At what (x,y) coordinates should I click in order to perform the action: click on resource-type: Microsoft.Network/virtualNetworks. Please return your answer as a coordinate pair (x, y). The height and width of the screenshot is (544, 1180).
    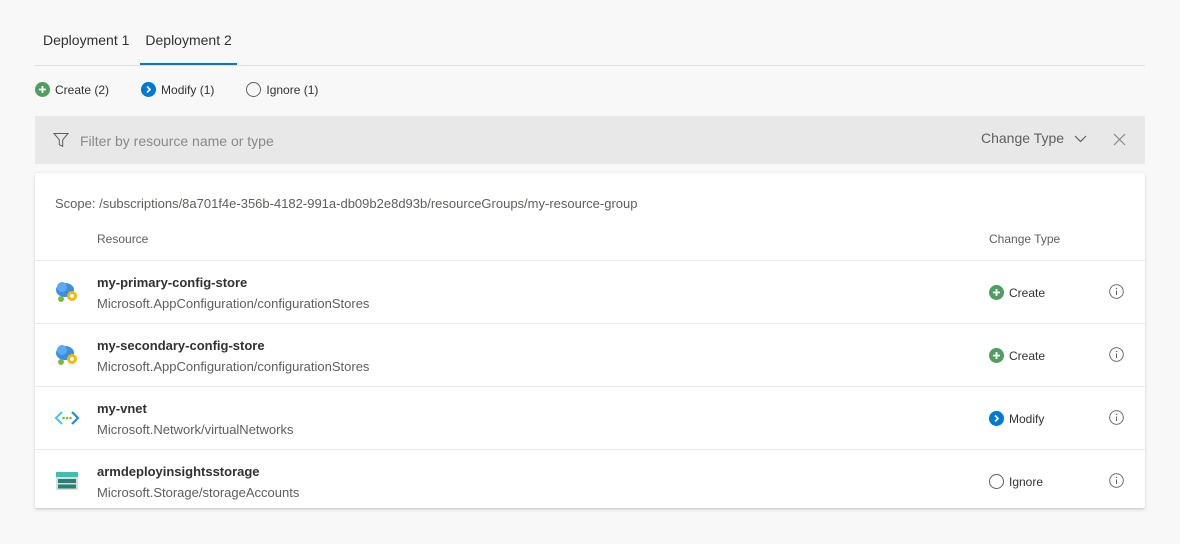
    Looking at the image, I should click on (195, 429).